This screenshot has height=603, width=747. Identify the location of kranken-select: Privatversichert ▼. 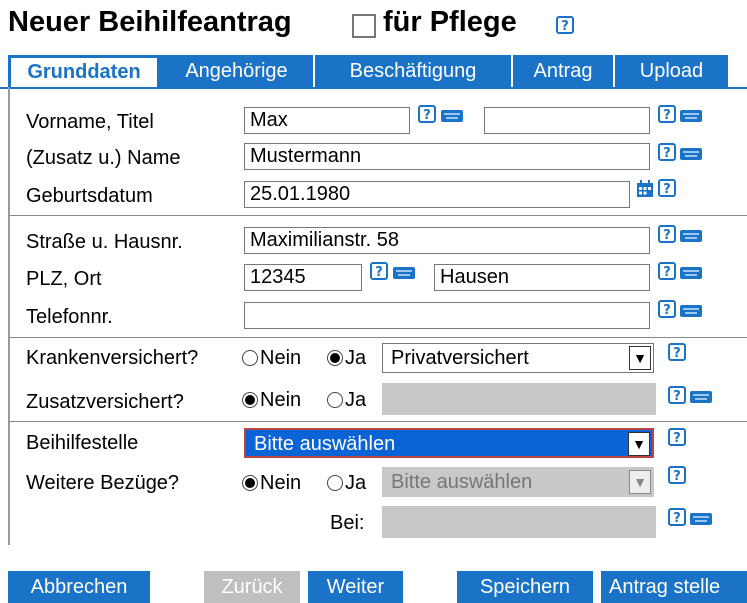
(518, 358).